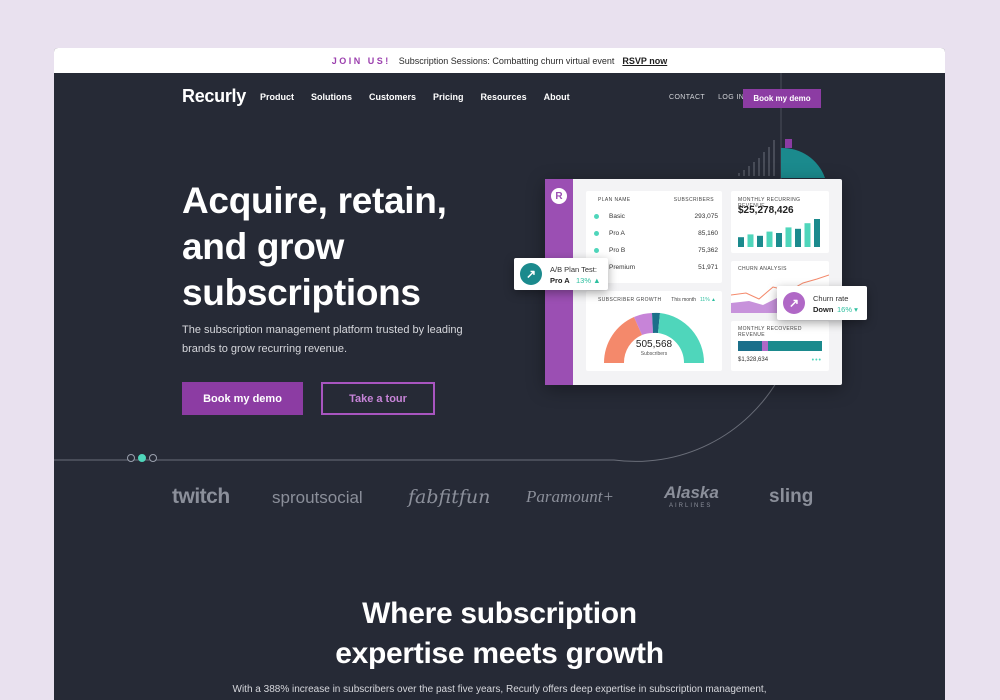 This screenshot has height=700, width=1000. Describe the element at coordinates (617, 216) in the screenshot. I see `plan-name: Basic` at that location.